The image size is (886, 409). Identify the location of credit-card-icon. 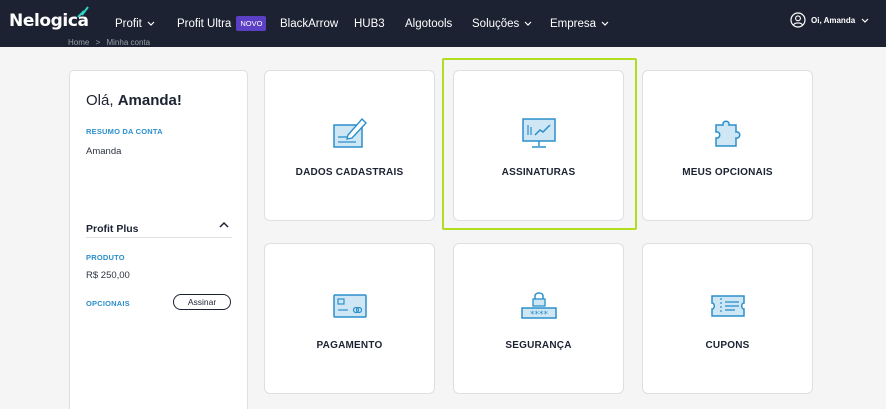
(349, 306).